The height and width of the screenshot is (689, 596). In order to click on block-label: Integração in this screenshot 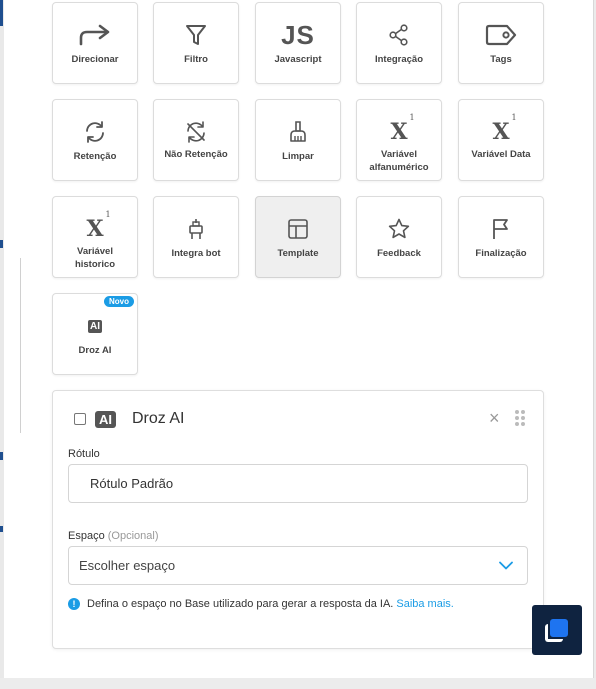, I will do `click(399, 59)`.